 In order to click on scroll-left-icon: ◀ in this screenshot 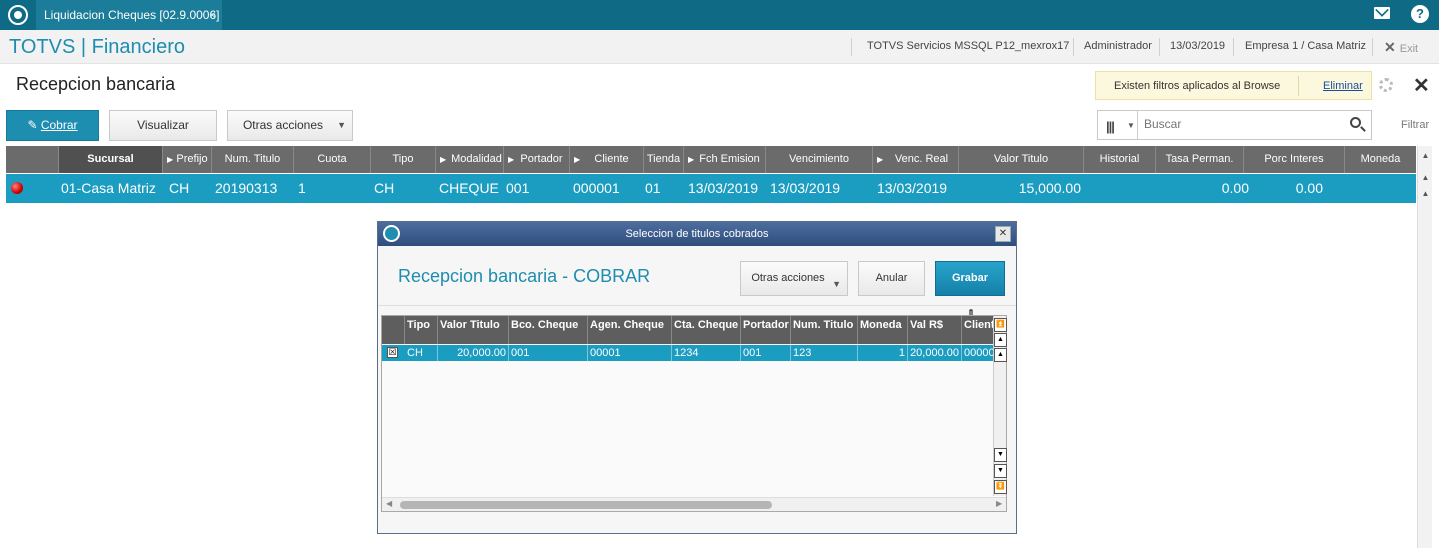, I will do `click(389, 503)`.